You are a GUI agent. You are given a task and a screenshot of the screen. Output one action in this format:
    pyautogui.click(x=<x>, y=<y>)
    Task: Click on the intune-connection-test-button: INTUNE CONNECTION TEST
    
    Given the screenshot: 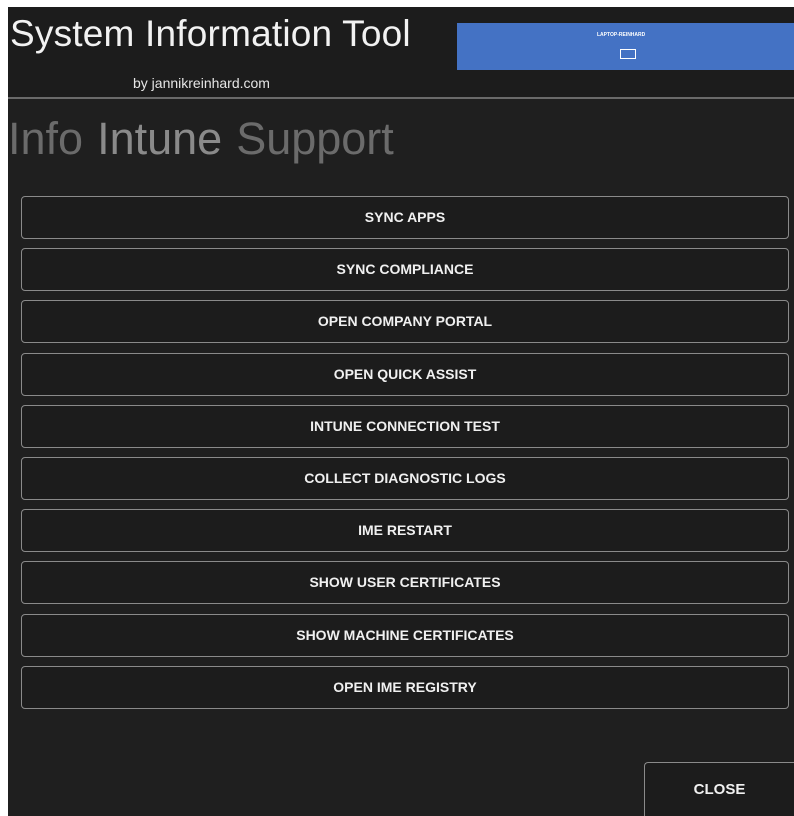 What is the action you would take?
    pyautogui.click(x=405, y=426)
    